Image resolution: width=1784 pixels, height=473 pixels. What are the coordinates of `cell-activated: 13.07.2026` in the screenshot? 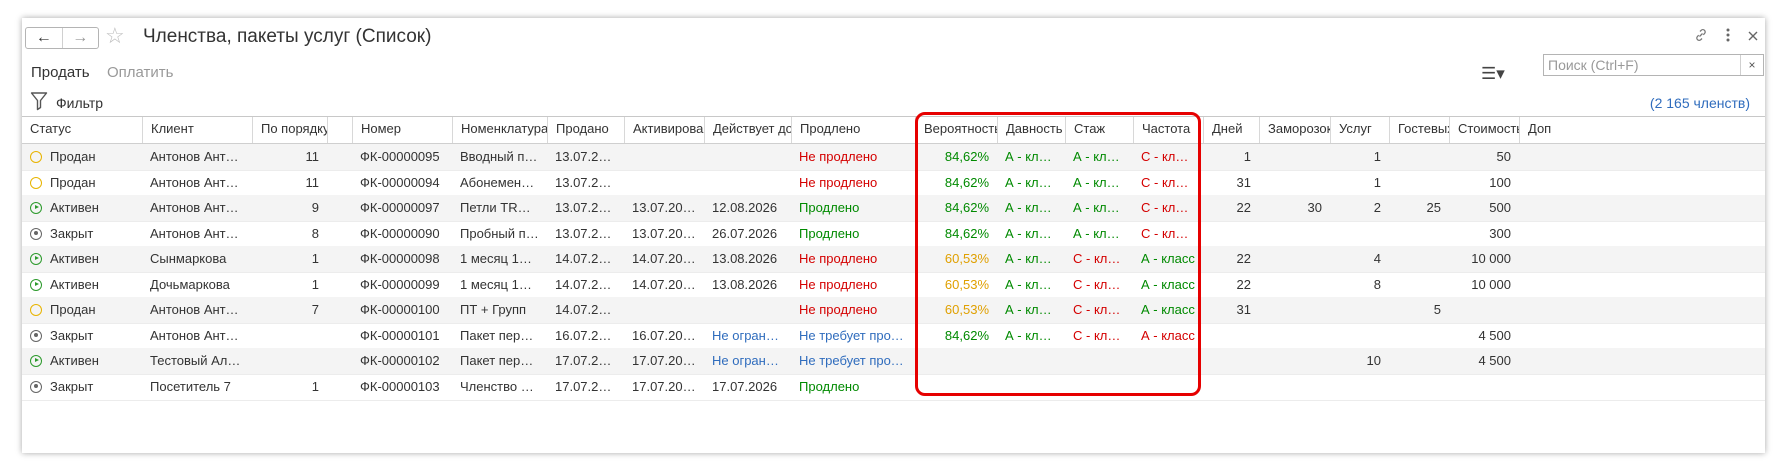 It's located at (665, 207).